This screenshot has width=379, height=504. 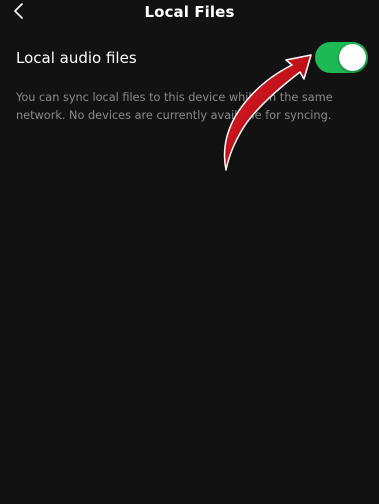 I want to click on header-bar: Local Files, so click(x=189, y=14).